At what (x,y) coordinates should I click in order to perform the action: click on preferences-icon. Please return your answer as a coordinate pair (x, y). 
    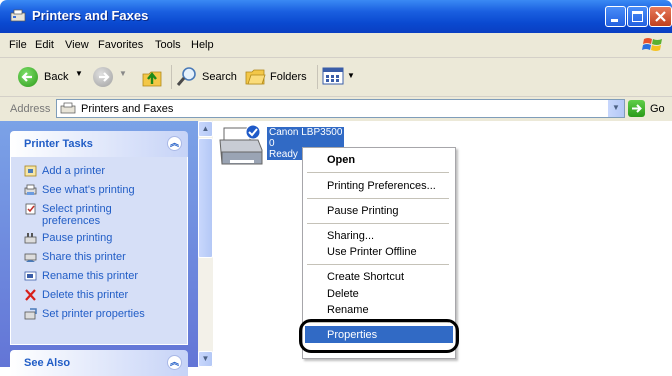
    Looking at the image, I should click on (30, 209).